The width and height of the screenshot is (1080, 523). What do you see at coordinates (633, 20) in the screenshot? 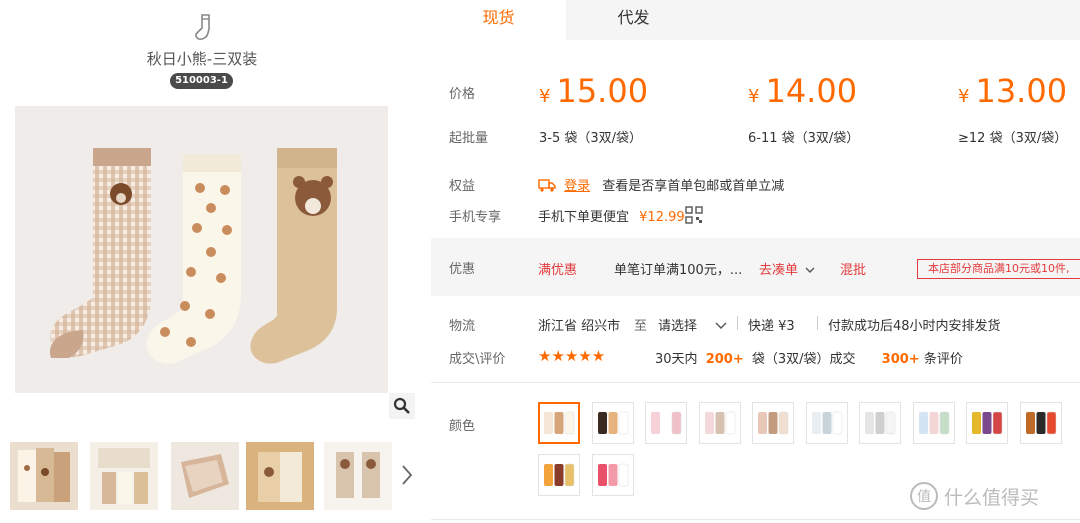
I see `tab-dropship: 代发` at bounding box center [633, 20].